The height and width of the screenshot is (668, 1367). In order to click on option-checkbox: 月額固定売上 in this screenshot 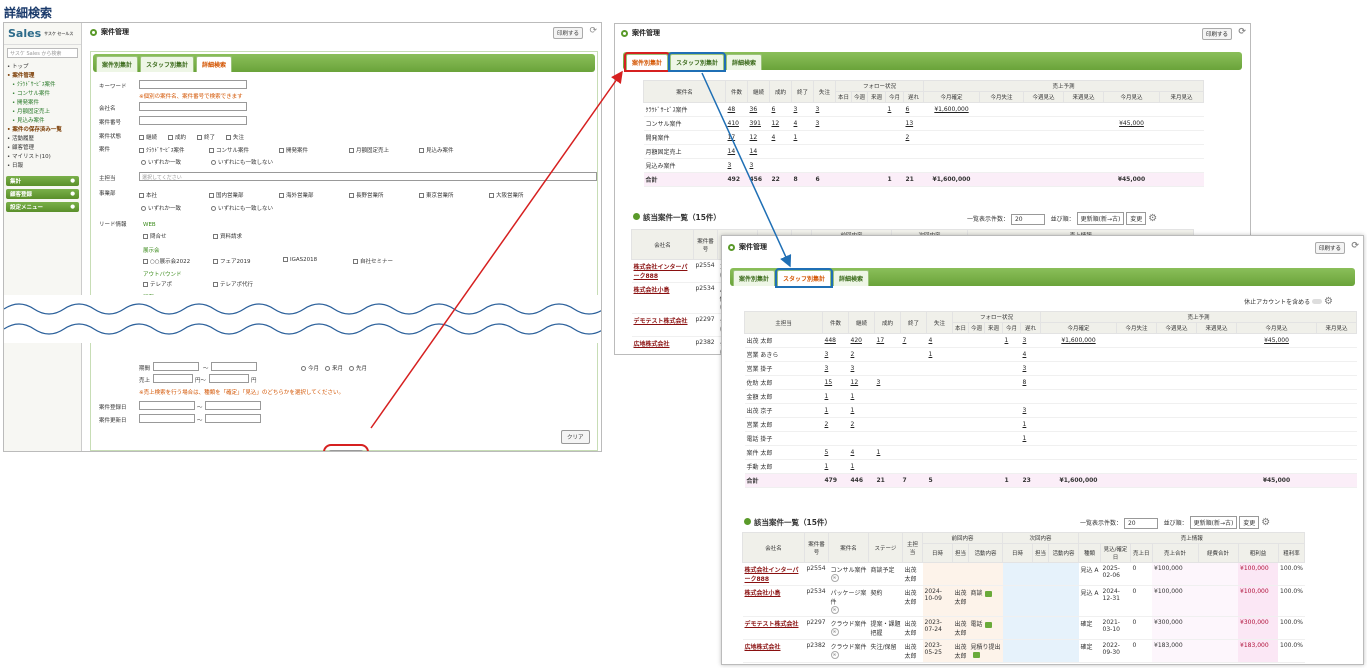, I will do `click(369, 150)`.